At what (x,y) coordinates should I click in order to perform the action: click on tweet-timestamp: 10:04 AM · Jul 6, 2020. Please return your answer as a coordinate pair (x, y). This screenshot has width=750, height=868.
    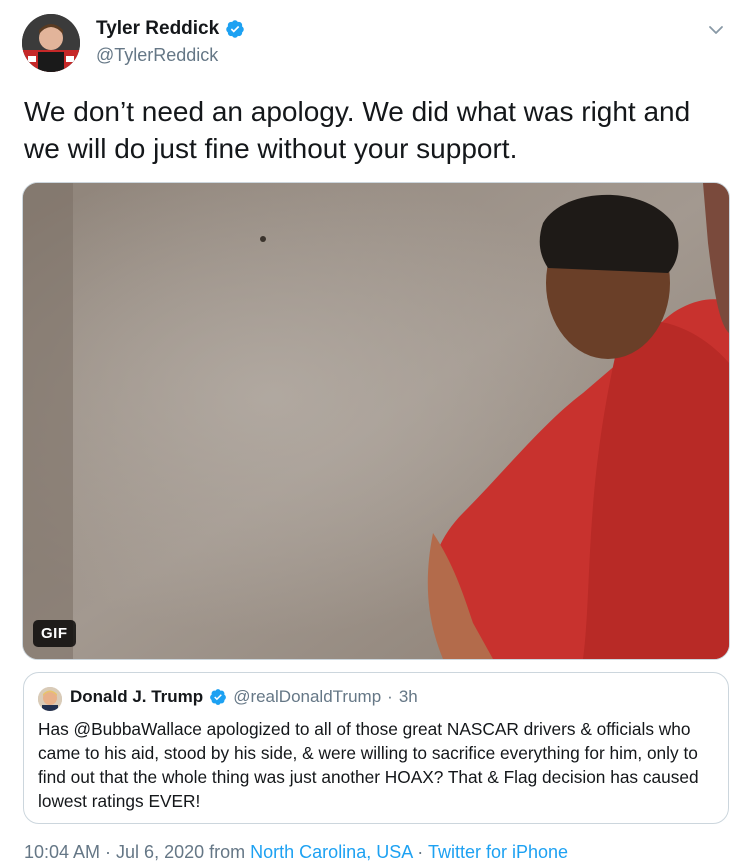
    Looking at the image, I should click on (114, 852).